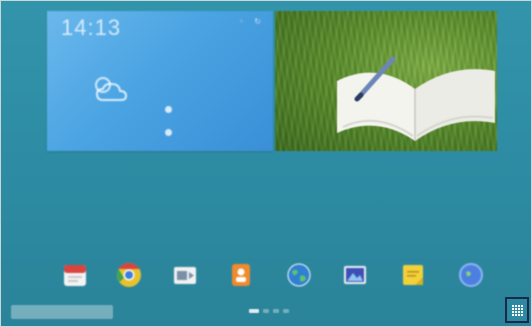 The width and height of the screenshot is (532, 327). Describe the element at coordinates (254, 311) in the screenshot. I see `page-dot-active` at that location.